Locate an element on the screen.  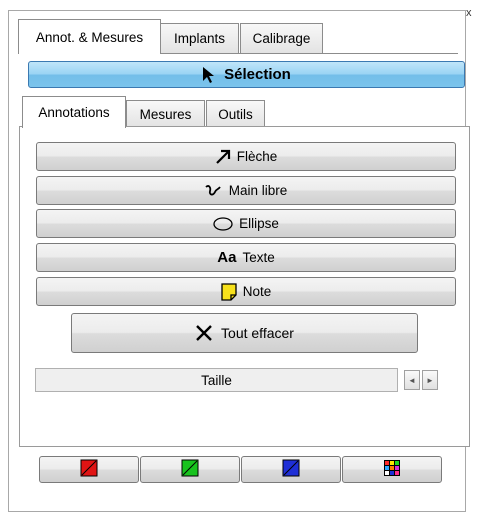
tab-implants: Implants is located at coordinates (199, 38).